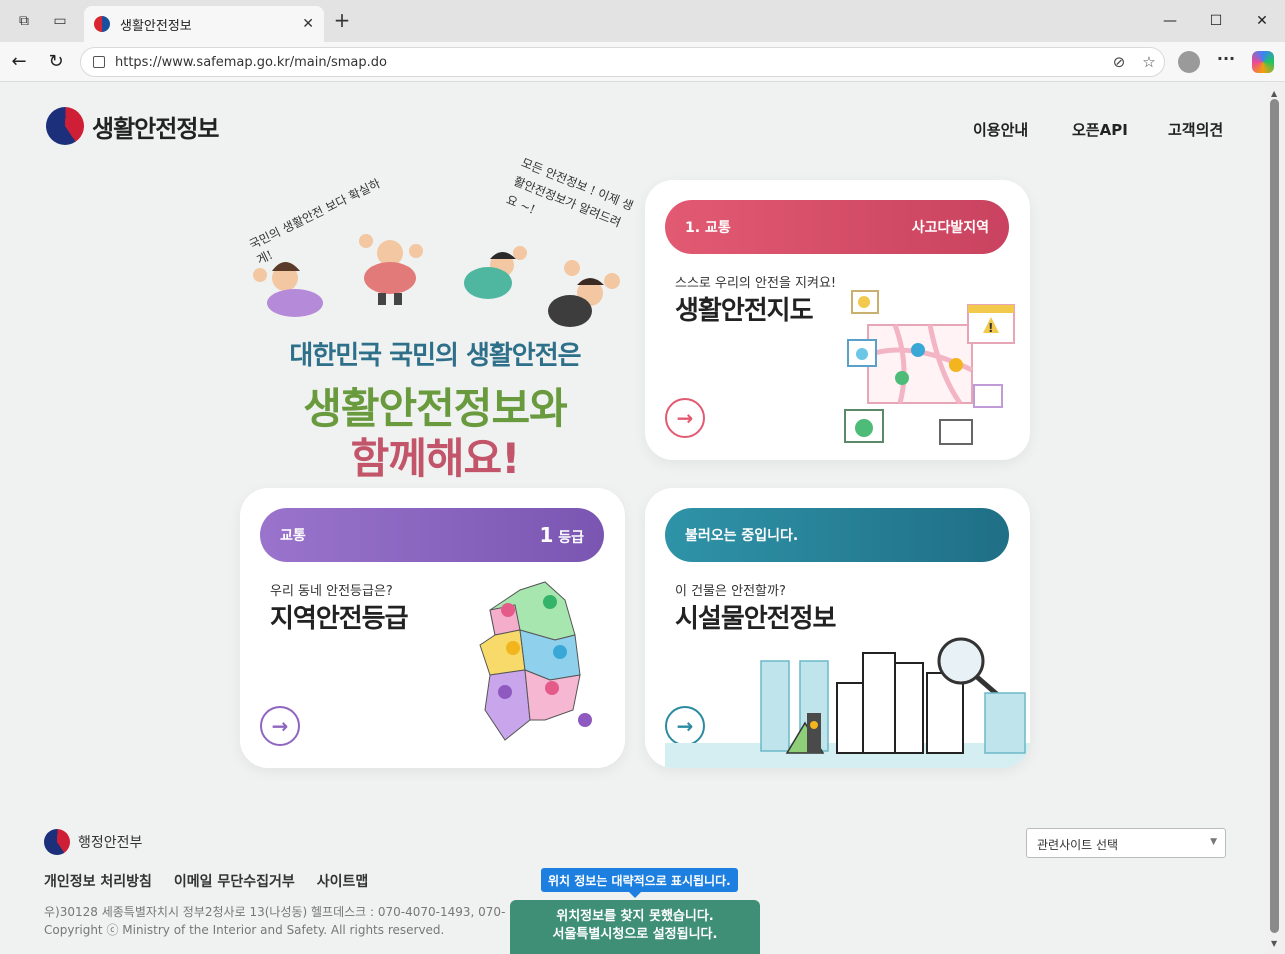  What do you see at coordinates (837, 628) in the screenshot?
I see `facility-safety-card: 불러오는 중입니다. 이 건물은 안전할까? 시설물안전정보 →` at bounding box center [837, 628].